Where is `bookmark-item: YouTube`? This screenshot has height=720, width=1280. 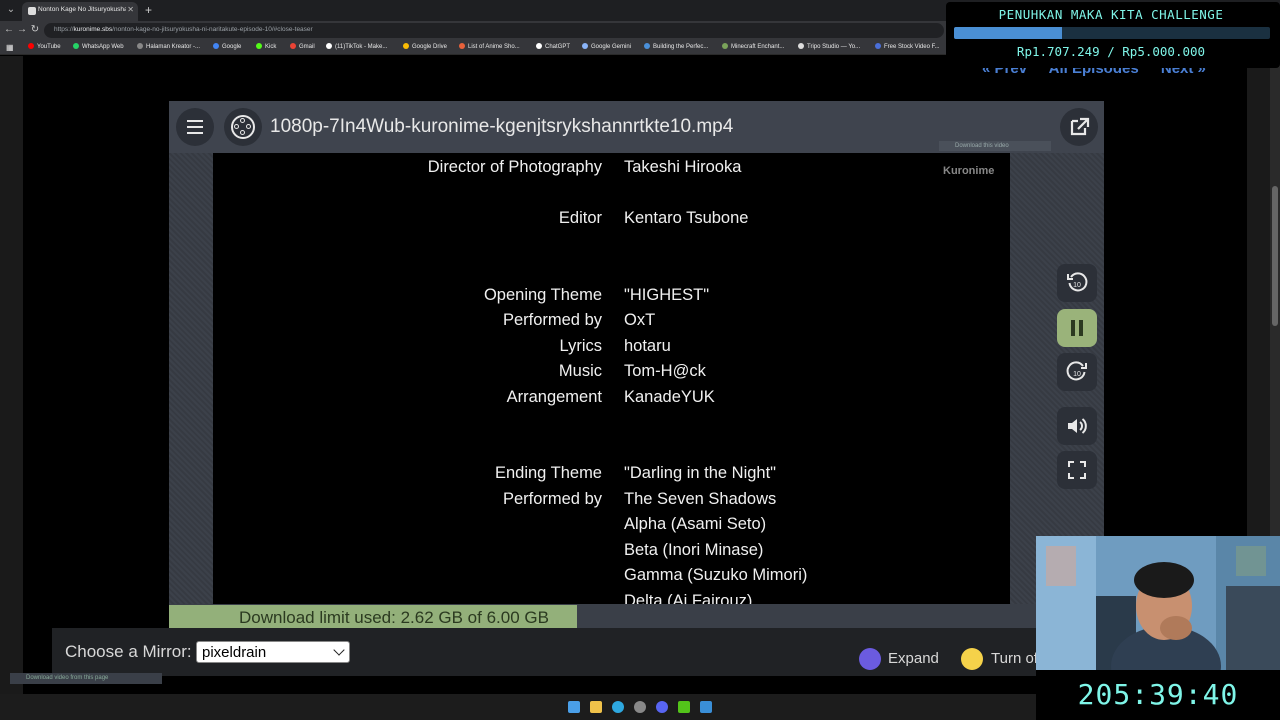 bookmark-item: YouTube is located at coordinates (44, 46).